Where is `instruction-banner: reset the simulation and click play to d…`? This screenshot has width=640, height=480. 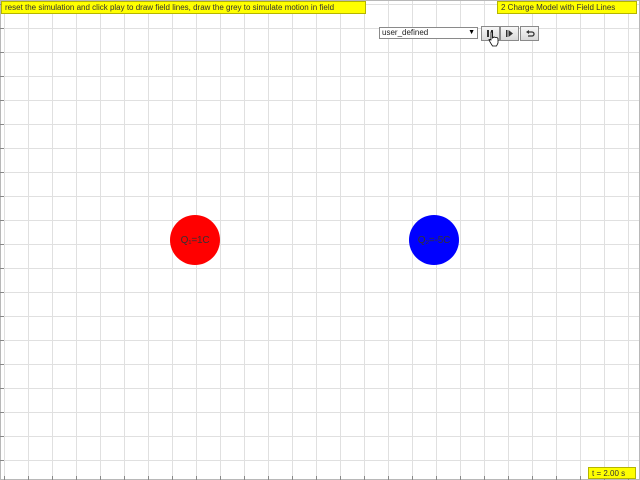 instruction-banner: reset the simulation and click play to d… is located at coordinates (183, 7).